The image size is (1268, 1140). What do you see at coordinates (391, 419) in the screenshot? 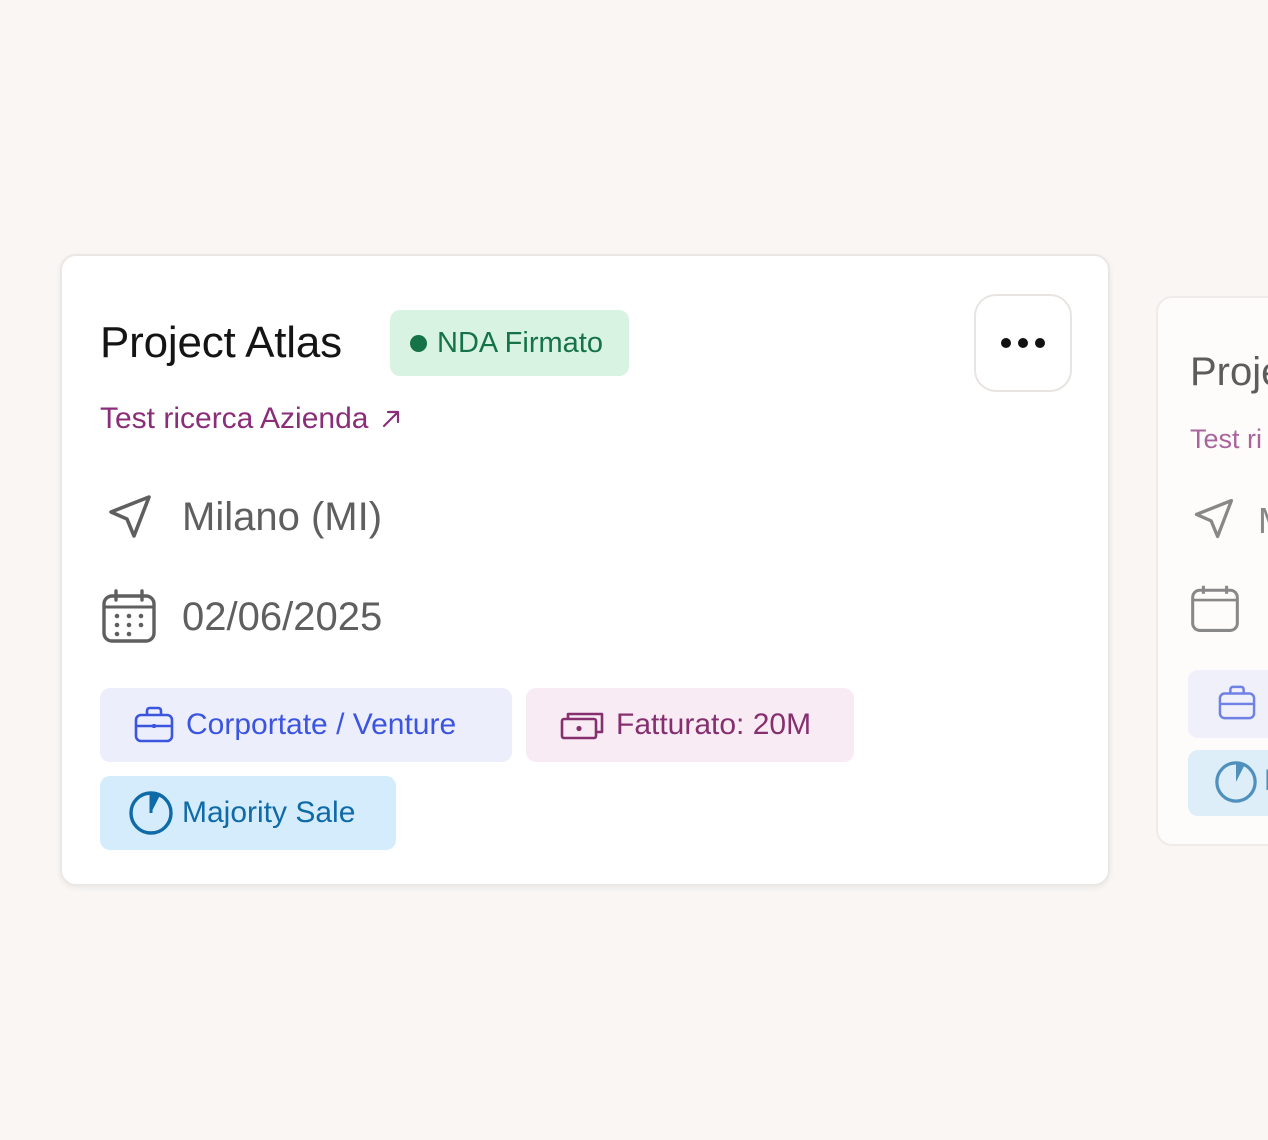
I see `external-arrow-icon` at bounding box center [391, 419].